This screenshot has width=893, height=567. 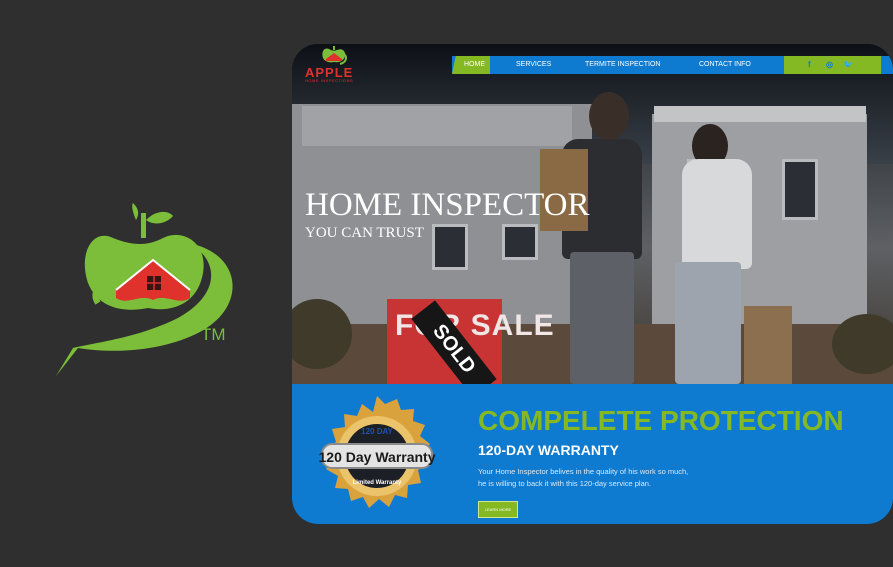 I want to click on hero-title: HOME INSPECTOR, so click(x=447, y=205).